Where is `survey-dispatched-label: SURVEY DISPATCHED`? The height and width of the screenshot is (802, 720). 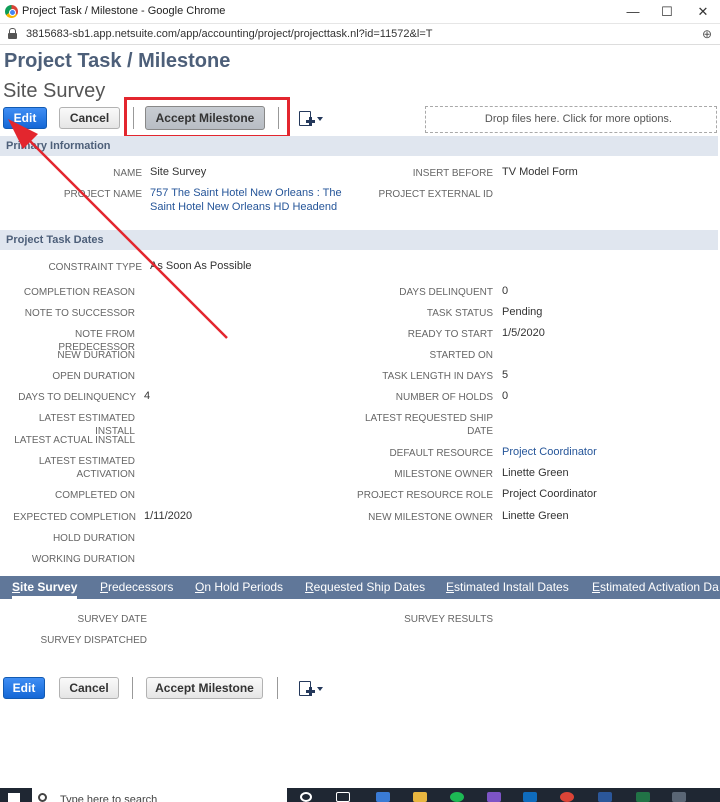 survey-dispatched-label: SURVEY DISPATCHED is located at coordinates (93, 640).